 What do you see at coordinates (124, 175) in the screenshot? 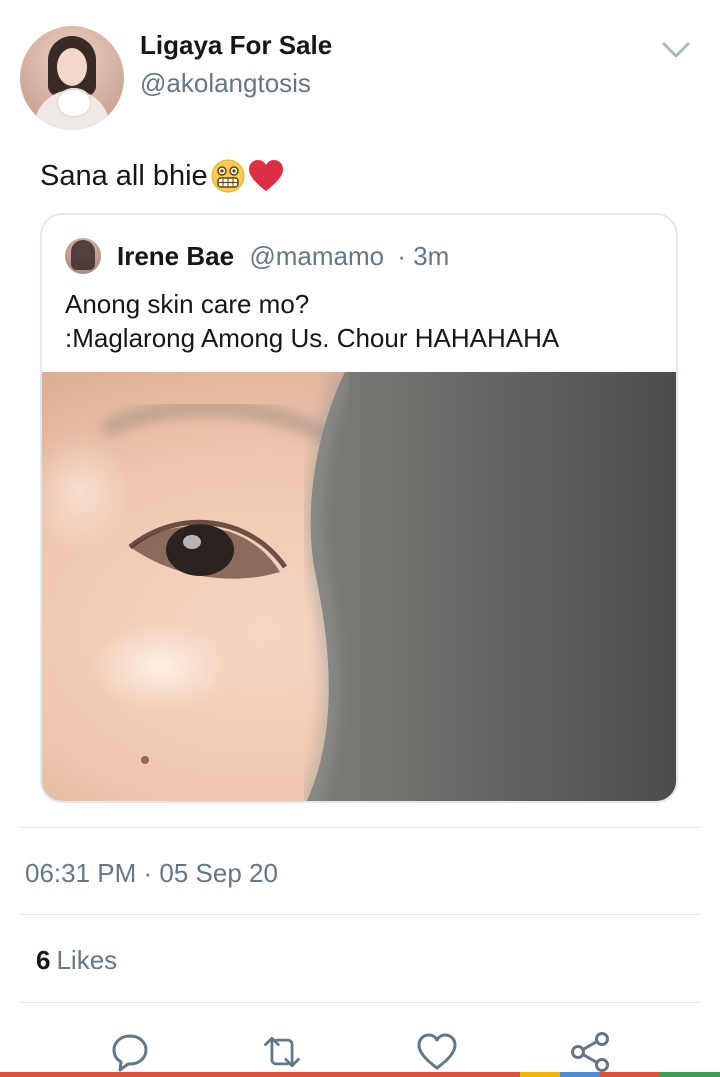
I see `tweet-text-content: Sana all bhie` at bounding box center [124, 175].